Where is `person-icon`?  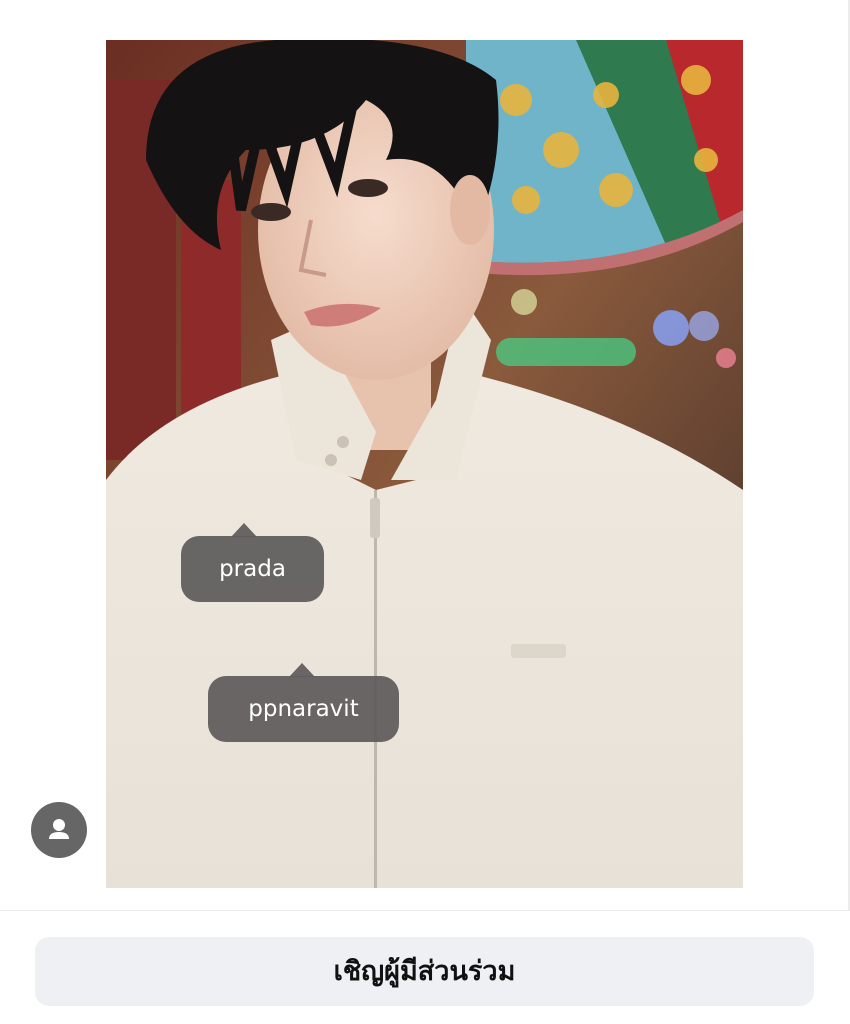 person-icon is located at coordinates (59, 829).